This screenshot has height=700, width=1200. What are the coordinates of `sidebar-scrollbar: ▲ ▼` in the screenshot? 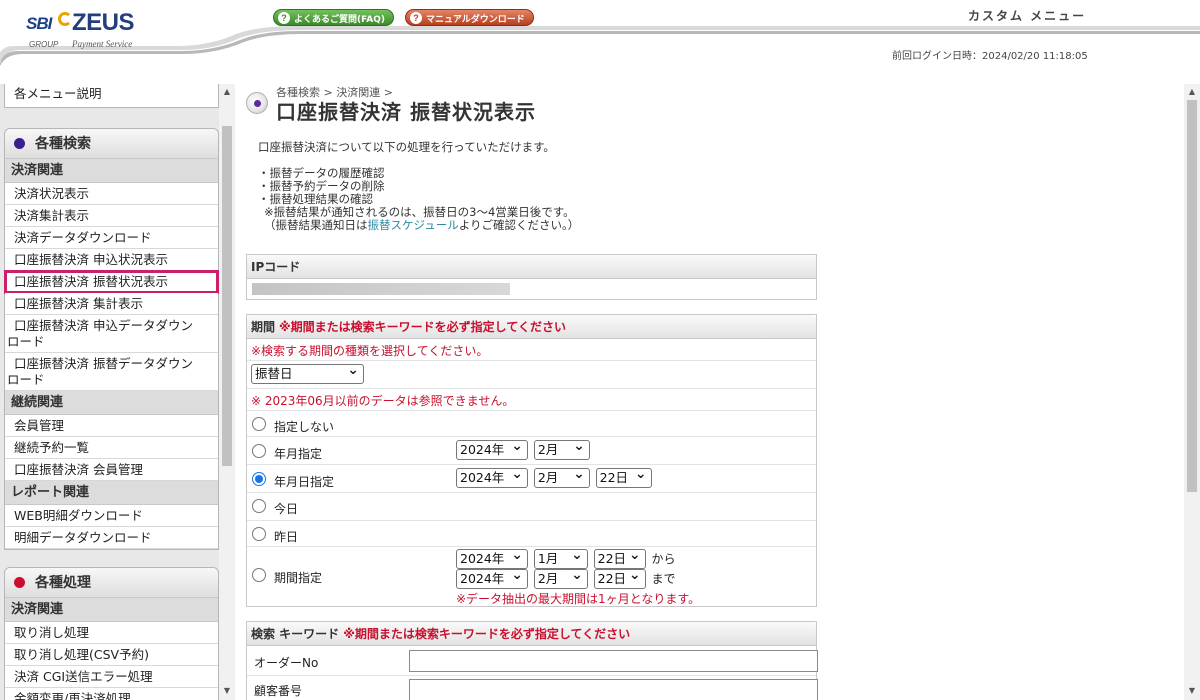 It's located at (227, 392).